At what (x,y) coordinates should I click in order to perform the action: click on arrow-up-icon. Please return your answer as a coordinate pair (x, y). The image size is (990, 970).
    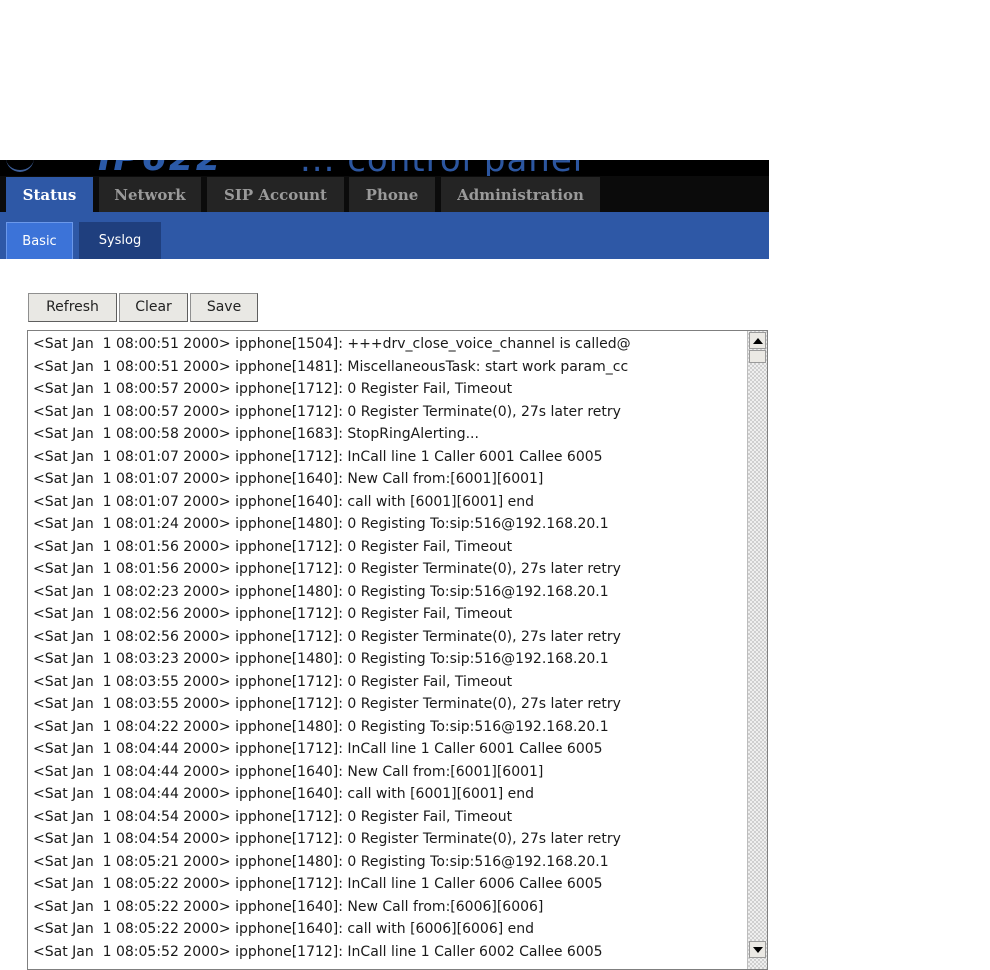
    Looking at the image, I should click on (757, 340).